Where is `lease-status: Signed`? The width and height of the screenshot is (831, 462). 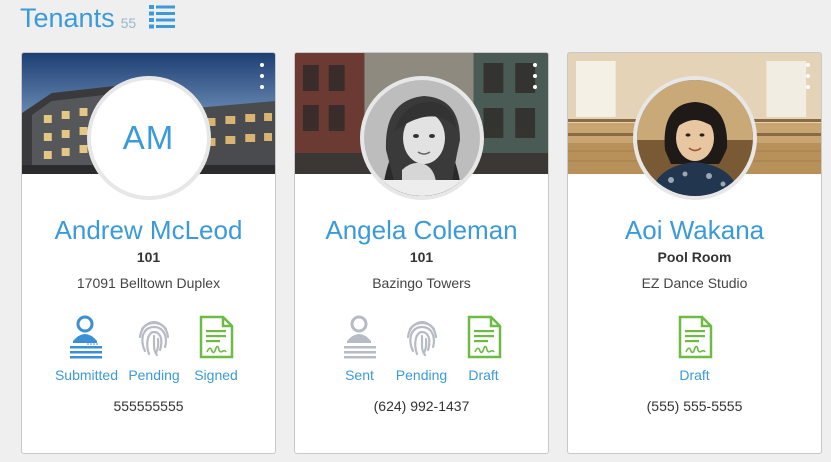
lease-status: Signed is located at coordinates (216, 349).